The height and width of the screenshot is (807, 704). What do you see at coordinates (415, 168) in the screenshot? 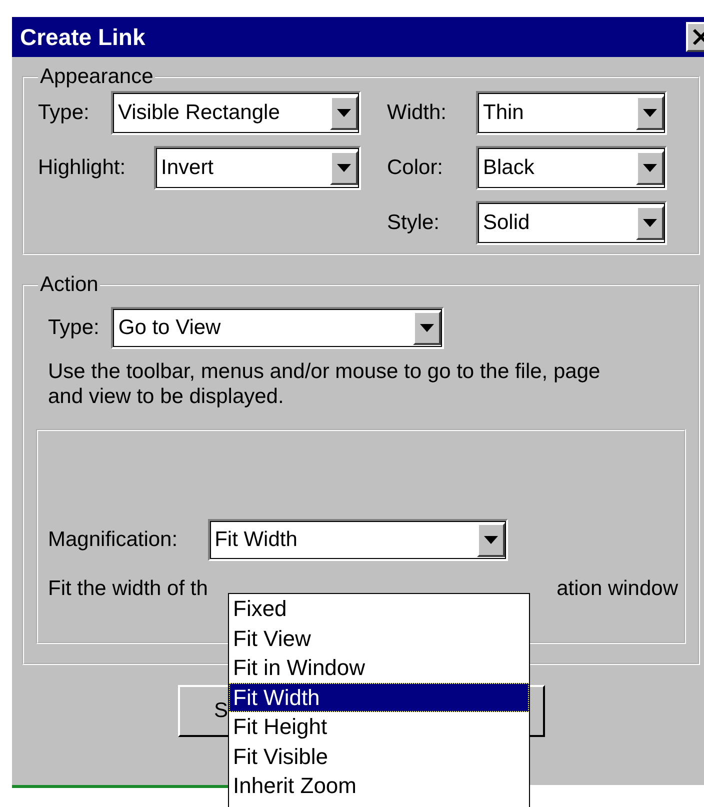
I see `field-label: Color:` at bounding box center [415, 168].